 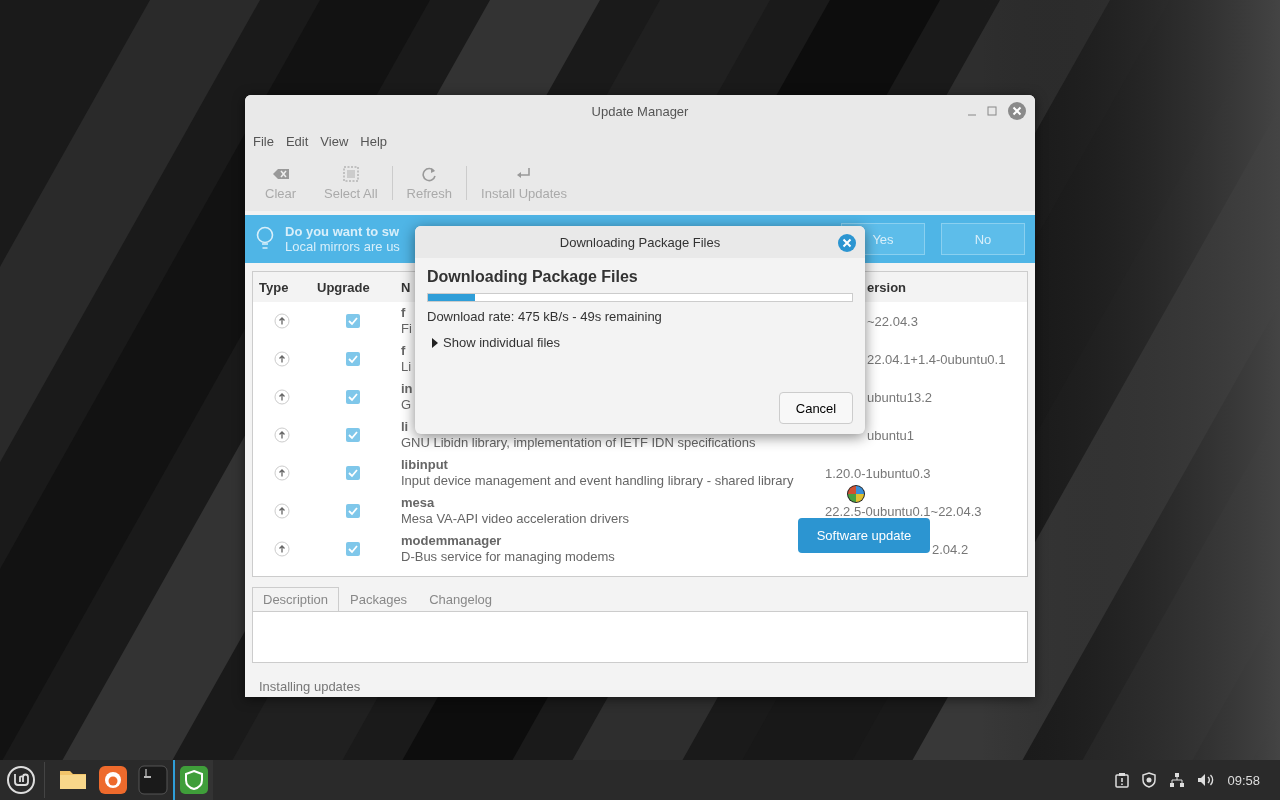 What do you see at coordinates (374, 141) in the screenshot?
I see `menu-item: Help` at bounding box center [374, 141].